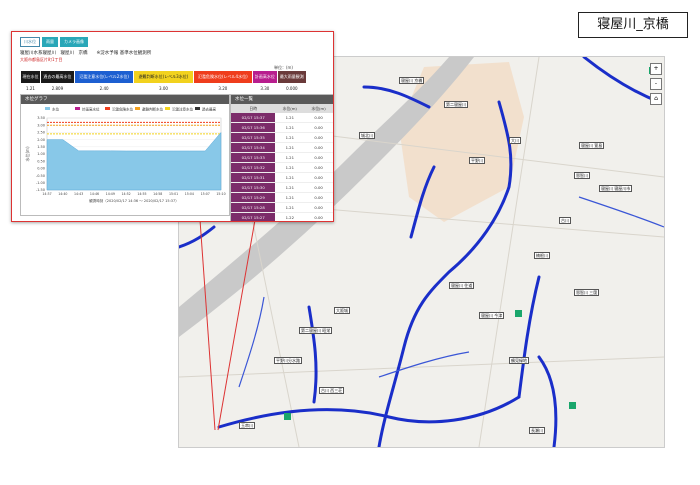  What do you see at coordinates (292, 88) in the screenshot?
I see `level-value: 0.000` at bounding box center [292, 88].